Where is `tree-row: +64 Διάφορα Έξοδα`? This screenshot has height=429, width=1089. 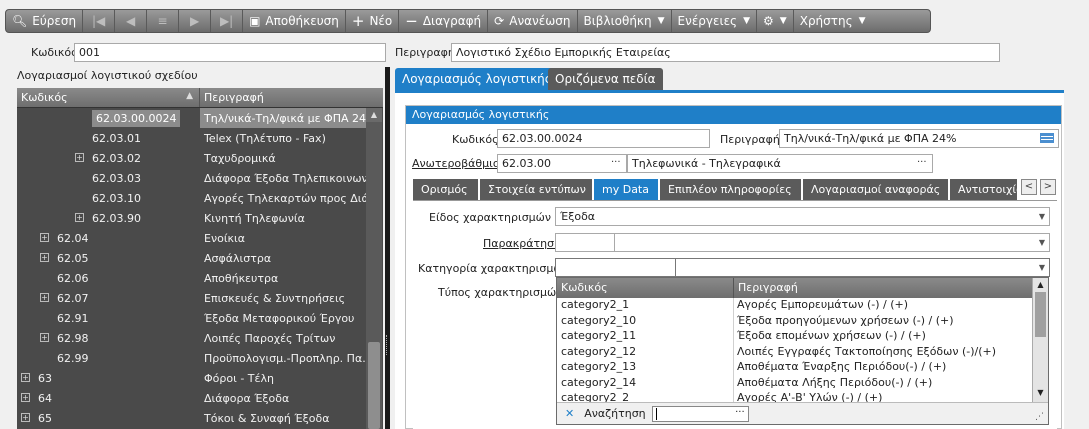 tree-row: +64 Διάφορα Έξοδα is located at coordinates (200, 398).